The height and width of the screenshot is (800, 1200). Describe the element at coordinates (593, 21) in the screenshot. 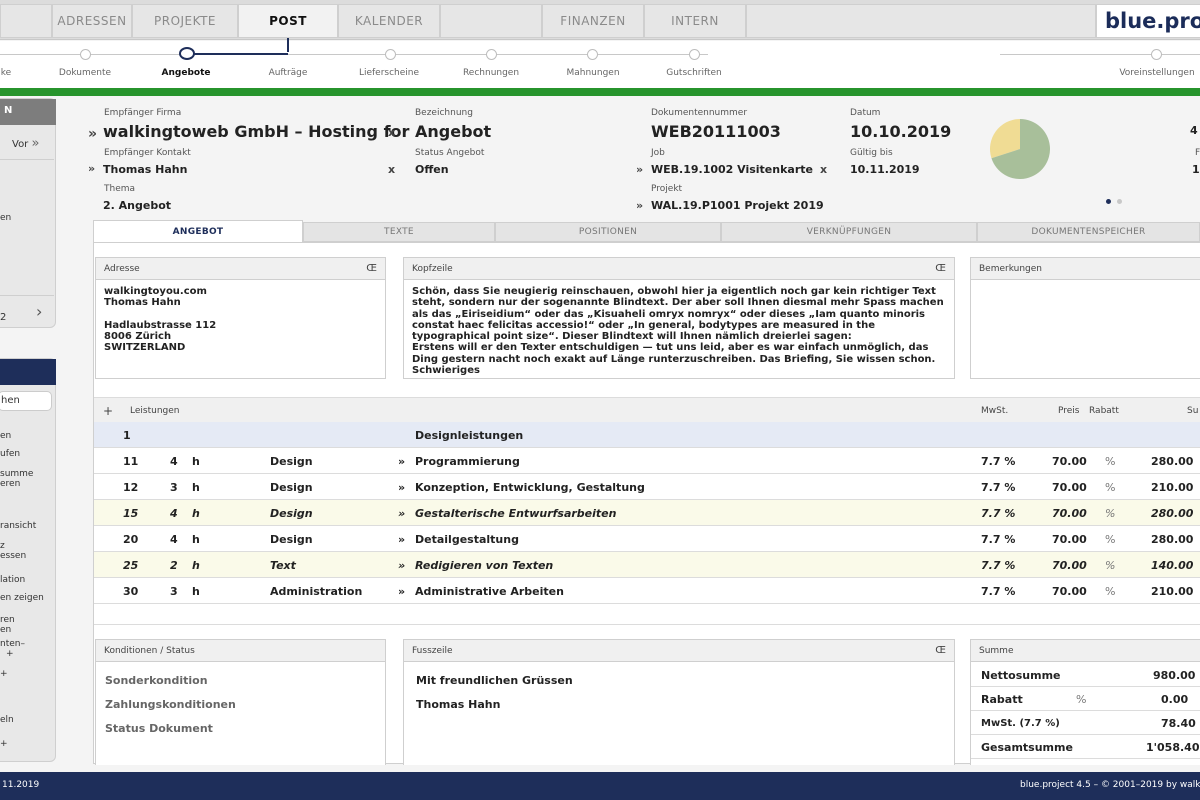

I see `tab-finanzen: FINANZEN` at that location.